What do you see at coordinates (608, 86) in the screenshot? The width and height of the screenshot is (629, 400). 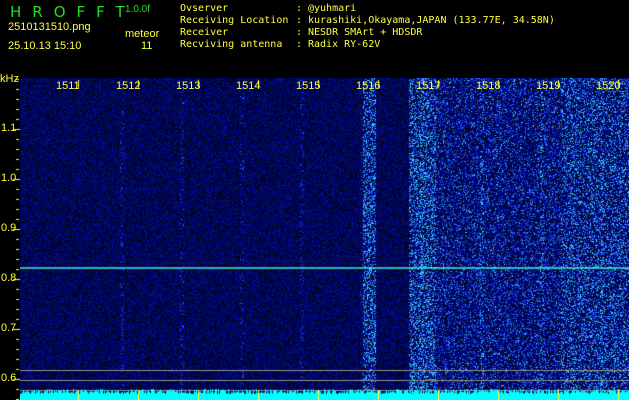 I see `x-tick-label: 1520` at bounding box center [608, 86].